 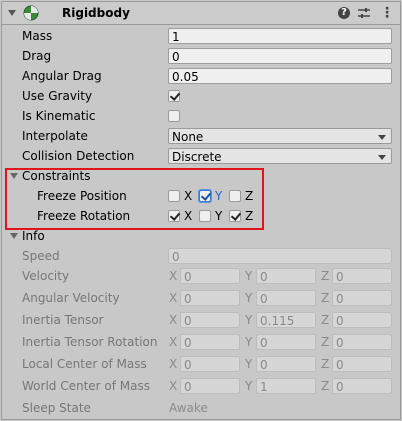 I want to click on world-center-of-mass-label: World Center of Mass, so click(x=86, y=386).